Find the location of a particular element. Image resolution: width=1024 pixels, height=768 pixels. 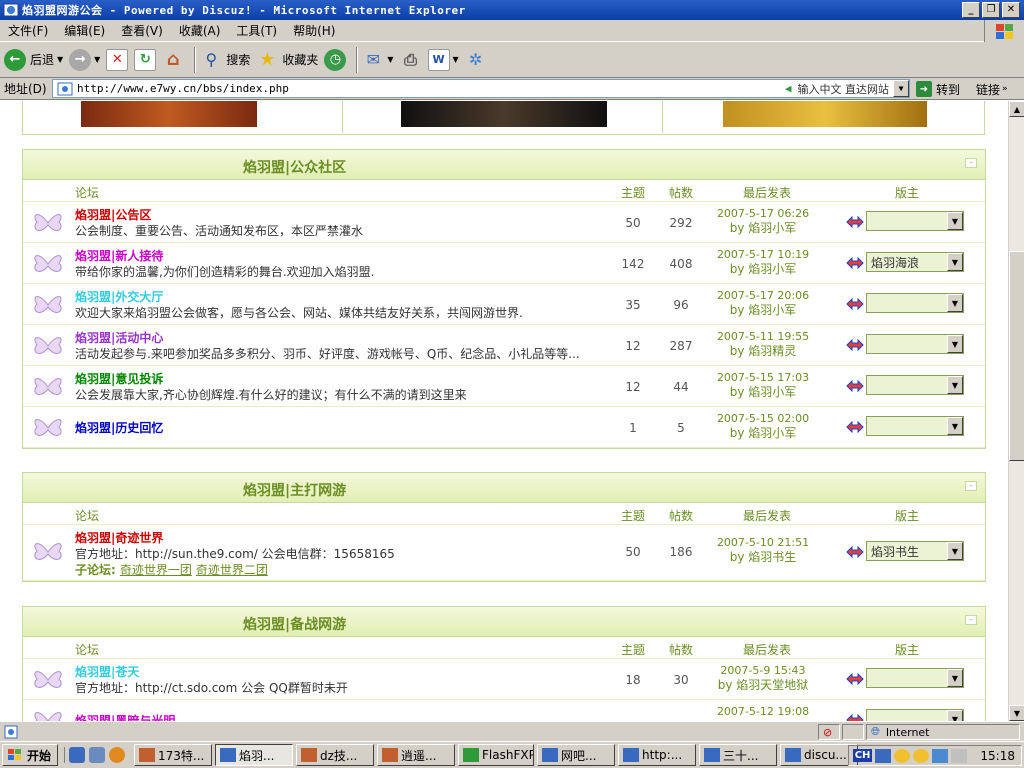

forum-name: 焰羽盟|历史回忆 is located at coordinates (119, 427).